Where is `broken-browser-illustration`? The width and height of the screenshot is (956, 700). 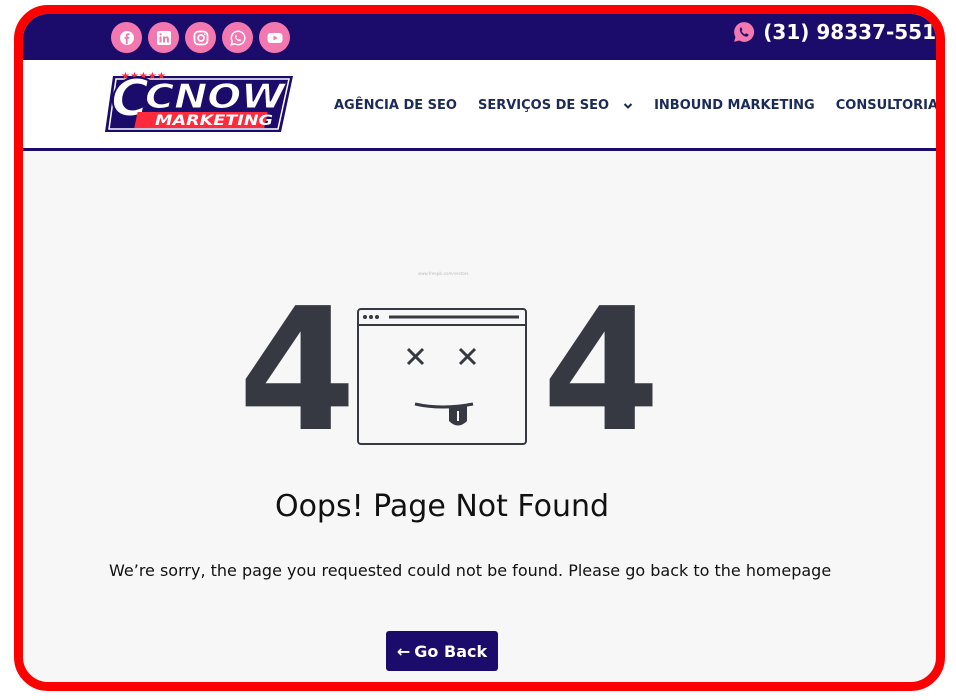
broken-browser-illustration is located at coordinates (442, 376).